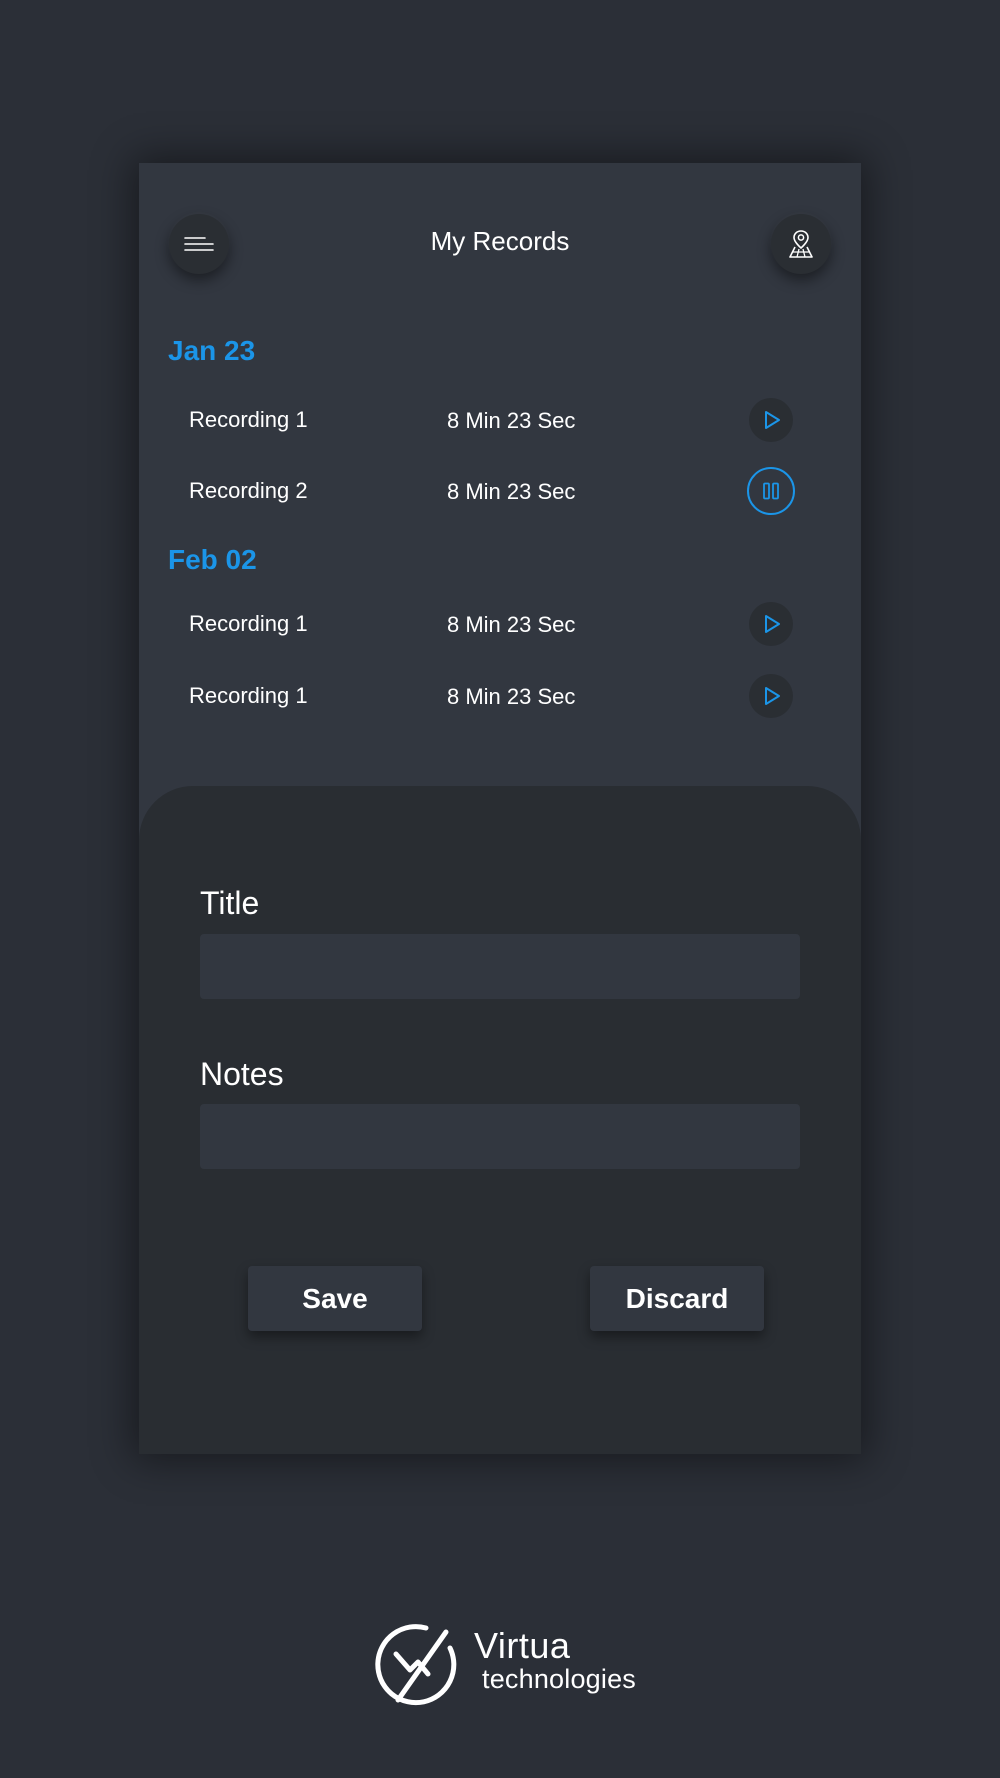  I want to click on pause-icon, so click(771, 491).